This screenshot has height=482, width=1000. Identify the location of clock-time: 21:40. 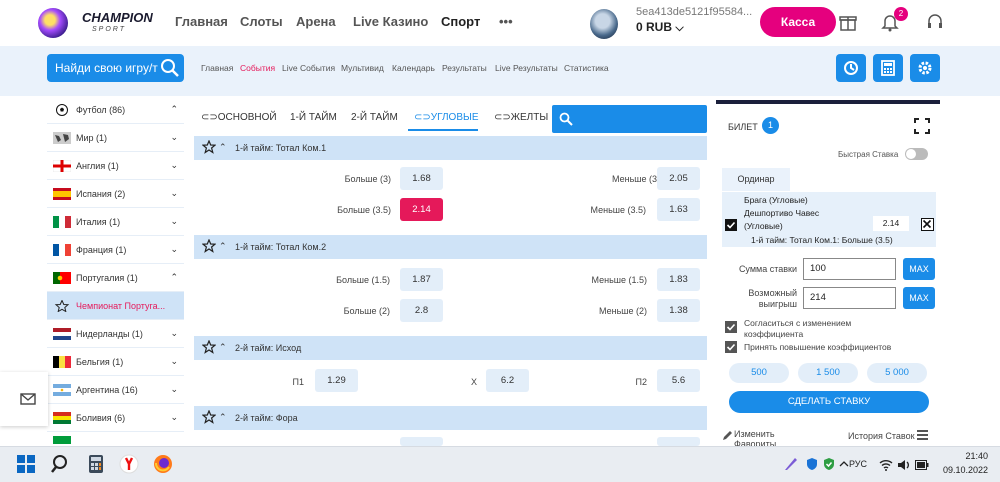
(966, 456).